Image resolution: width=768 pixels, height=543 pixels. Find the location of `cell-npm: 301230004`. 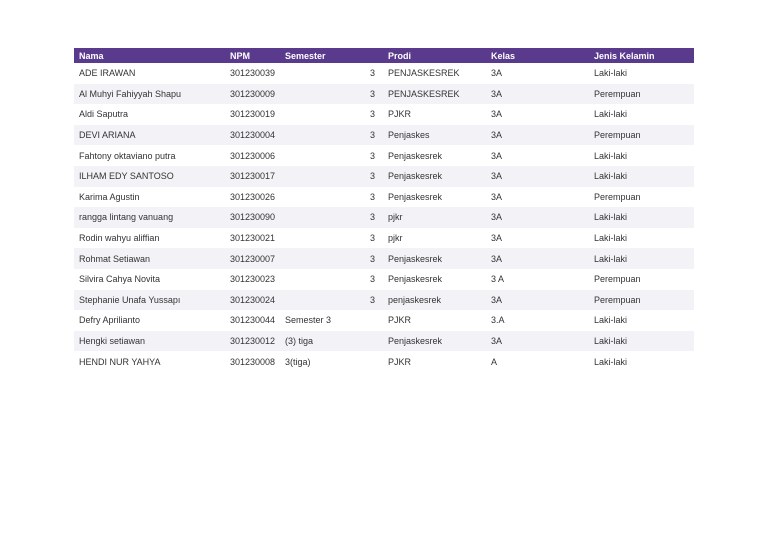

cell-npm: 301230004 is located at coordinates (252, 135).